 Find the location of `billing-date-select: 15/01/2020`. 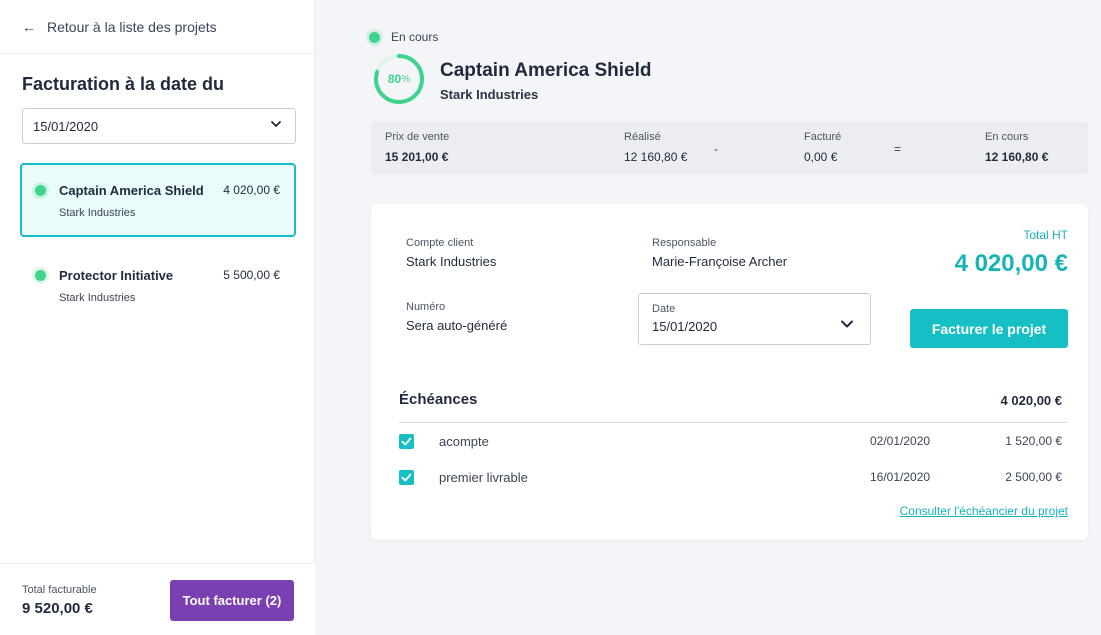

billing-date-select: 15/01/2020 is located at coordinates (159, 126).